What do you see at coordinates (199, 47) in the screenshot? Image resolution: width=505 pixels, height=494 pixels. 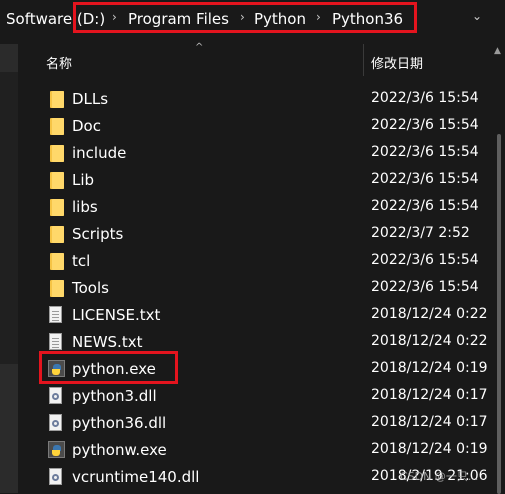 I see `sort-ascending-icon: ^` at bounding box center [199, 47].